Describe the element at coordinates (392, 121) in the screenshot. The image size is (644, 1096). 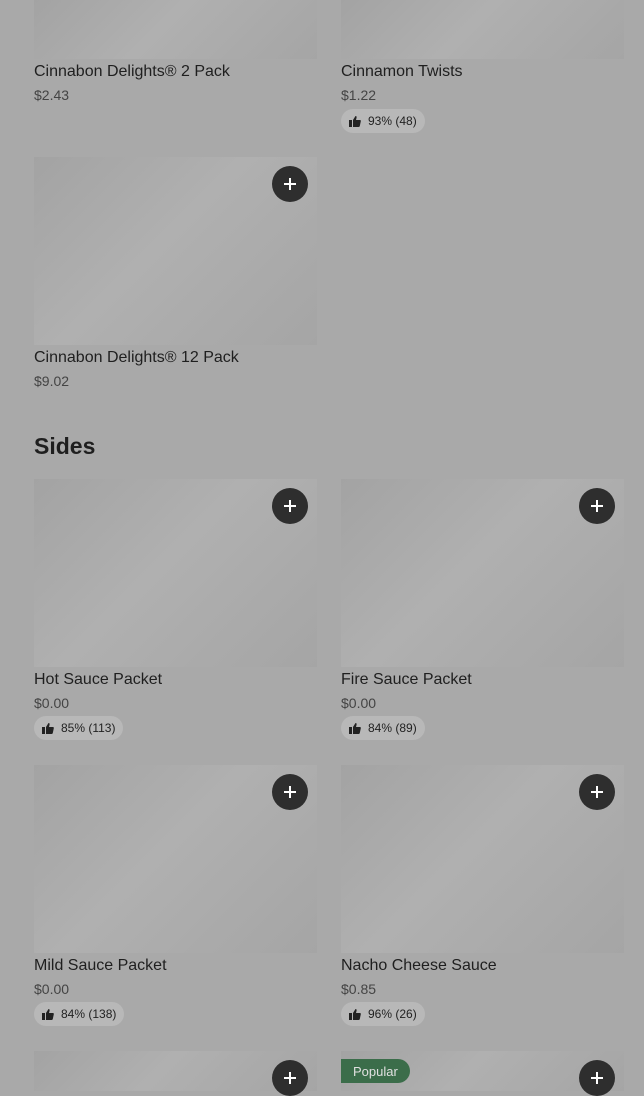
I see `rating-text: 93% (48)` at that location.